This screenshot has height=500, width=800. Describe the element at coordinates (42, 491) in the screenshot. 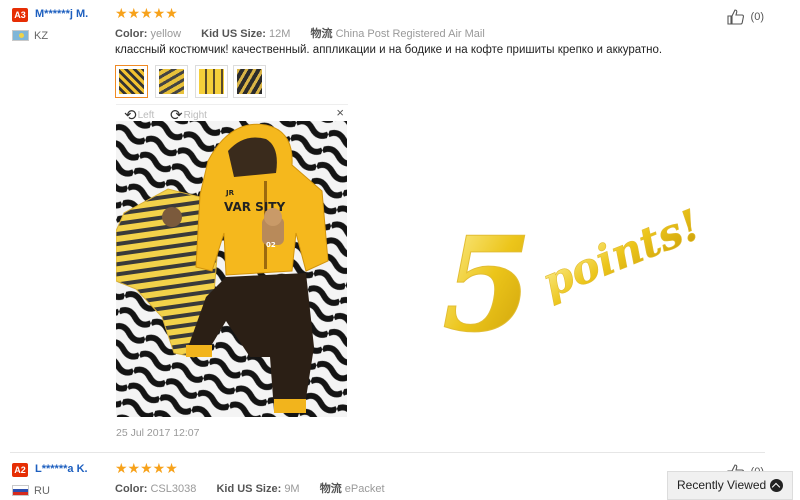

I see `buyer-country: RU` at that location.